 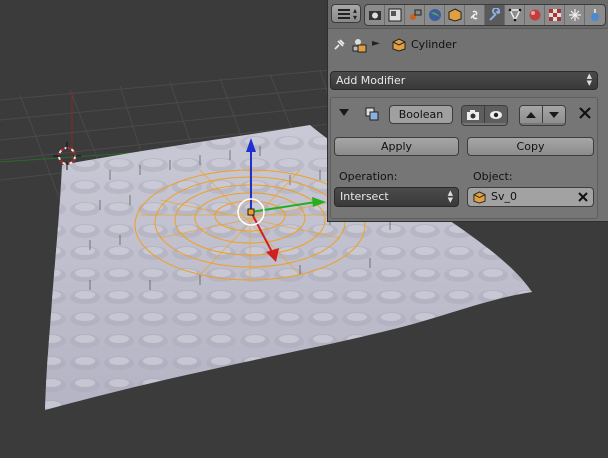 I want to click on object-value: Sv_0, so click(x=504, y=196).